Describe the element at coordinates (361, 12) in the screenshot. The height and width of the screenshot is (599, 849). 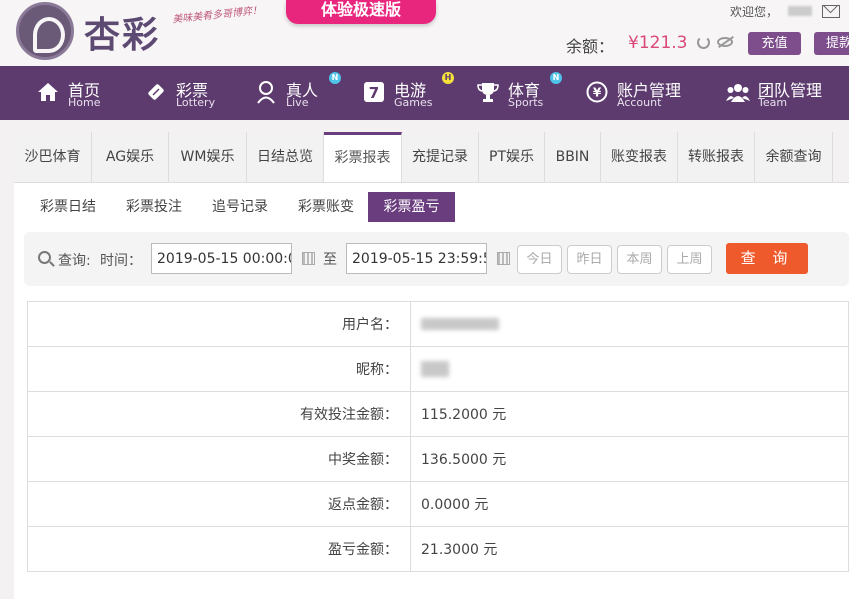
I see `promo-button: 体验极速版` at that location.